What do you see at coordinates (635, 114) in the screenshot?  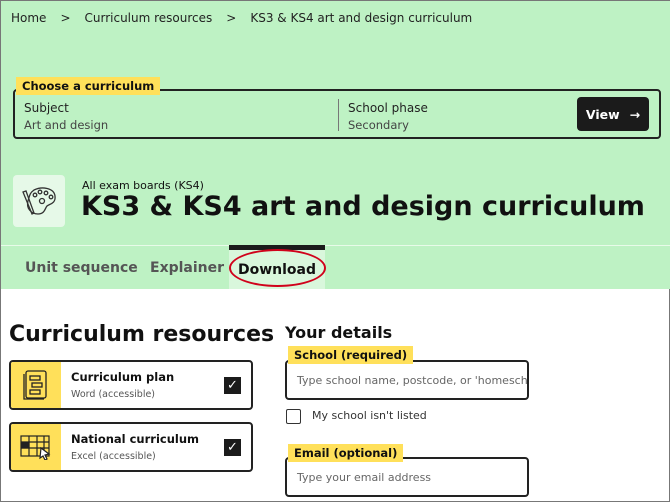 I see `arrow-right-icon: →` at bounding box center [635, 114].